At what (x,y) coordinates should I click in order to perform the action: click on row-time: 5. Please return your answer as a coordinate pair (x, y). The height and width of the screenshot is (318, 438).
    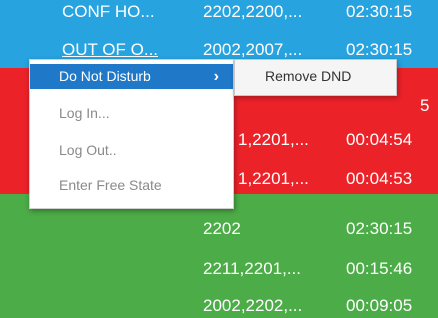
    Looking at the image, I should click on (425, 105).